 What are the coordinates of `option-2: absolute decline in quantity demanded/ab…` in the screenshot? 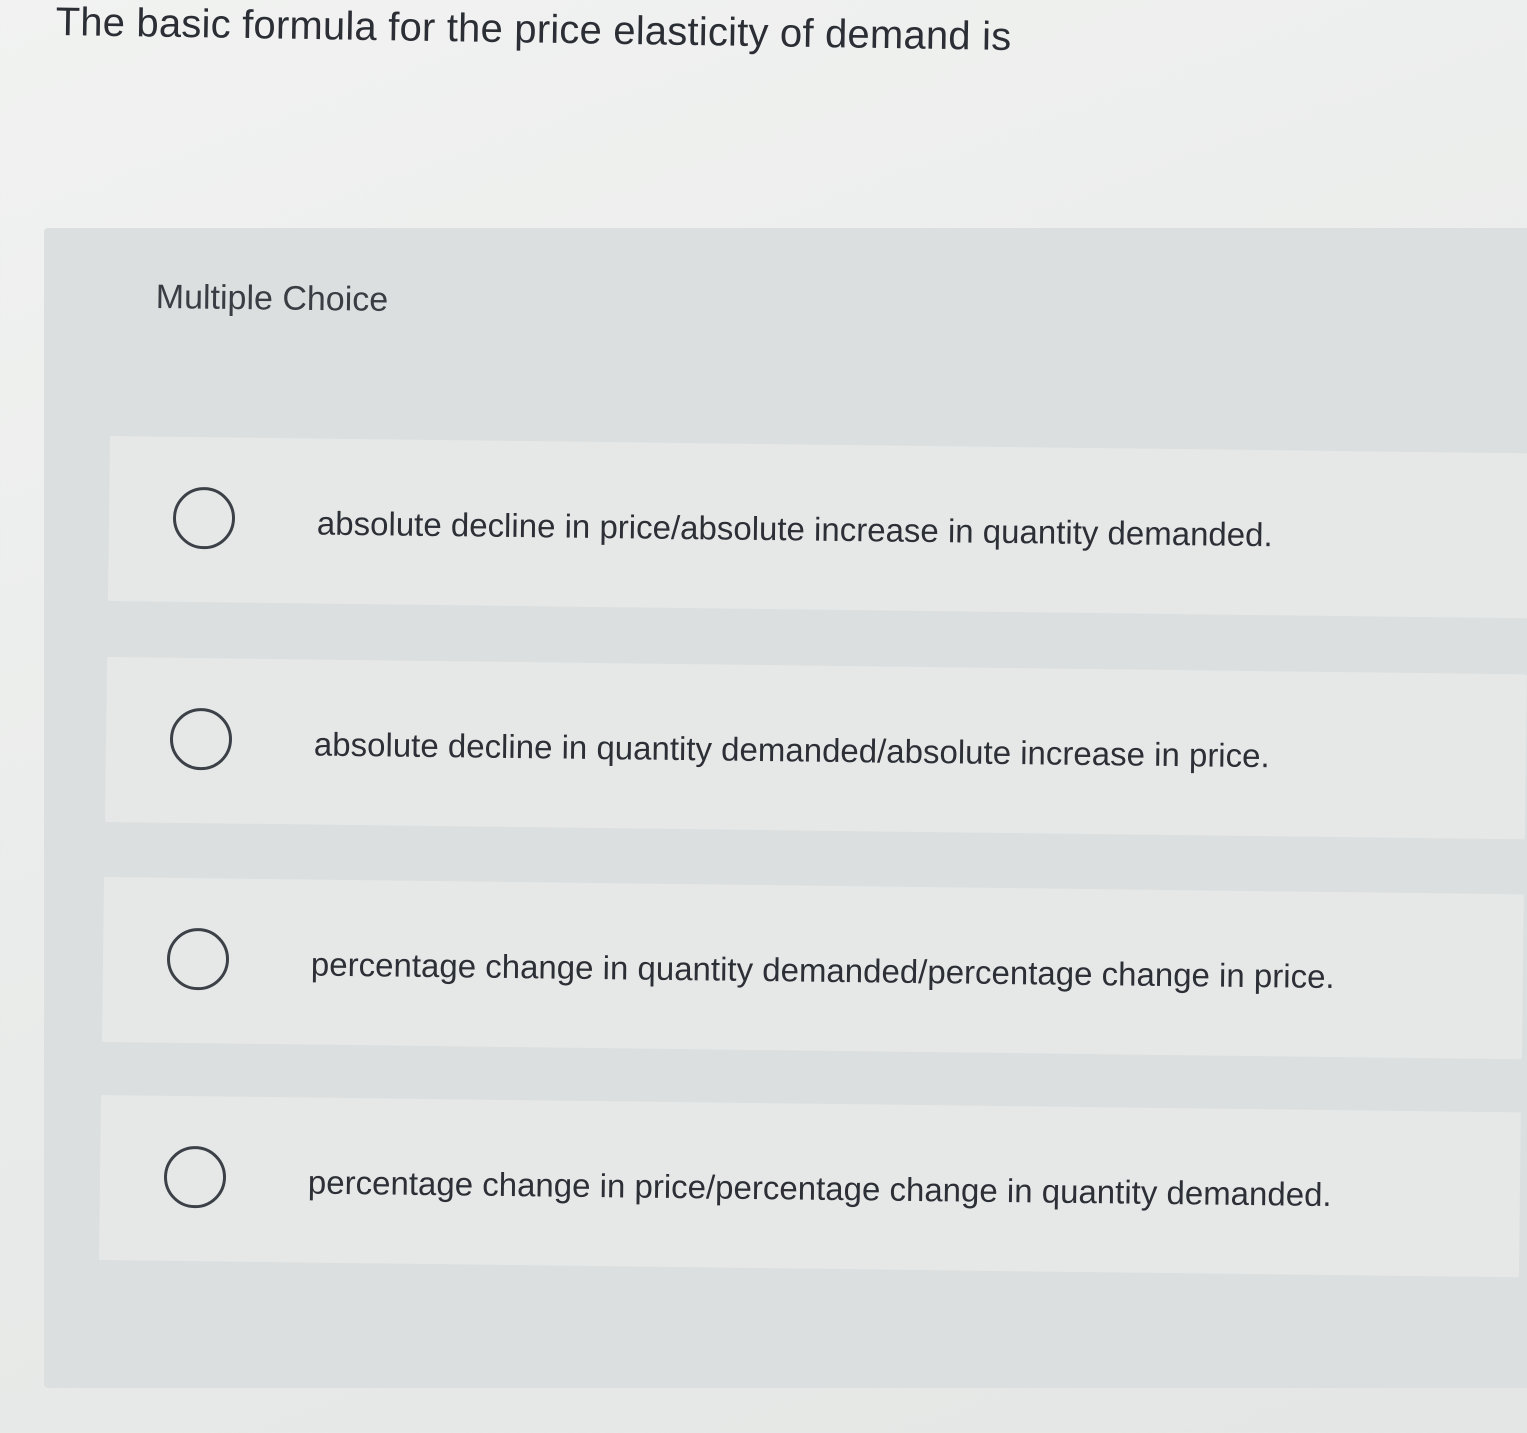 It's located at (815, 748).